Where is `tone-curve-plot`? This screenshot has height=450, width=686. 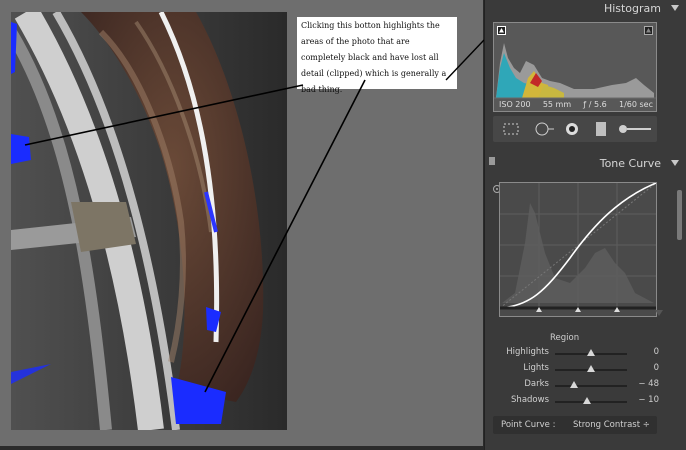
tone-curve-plot is located at coordinates (578, 247).